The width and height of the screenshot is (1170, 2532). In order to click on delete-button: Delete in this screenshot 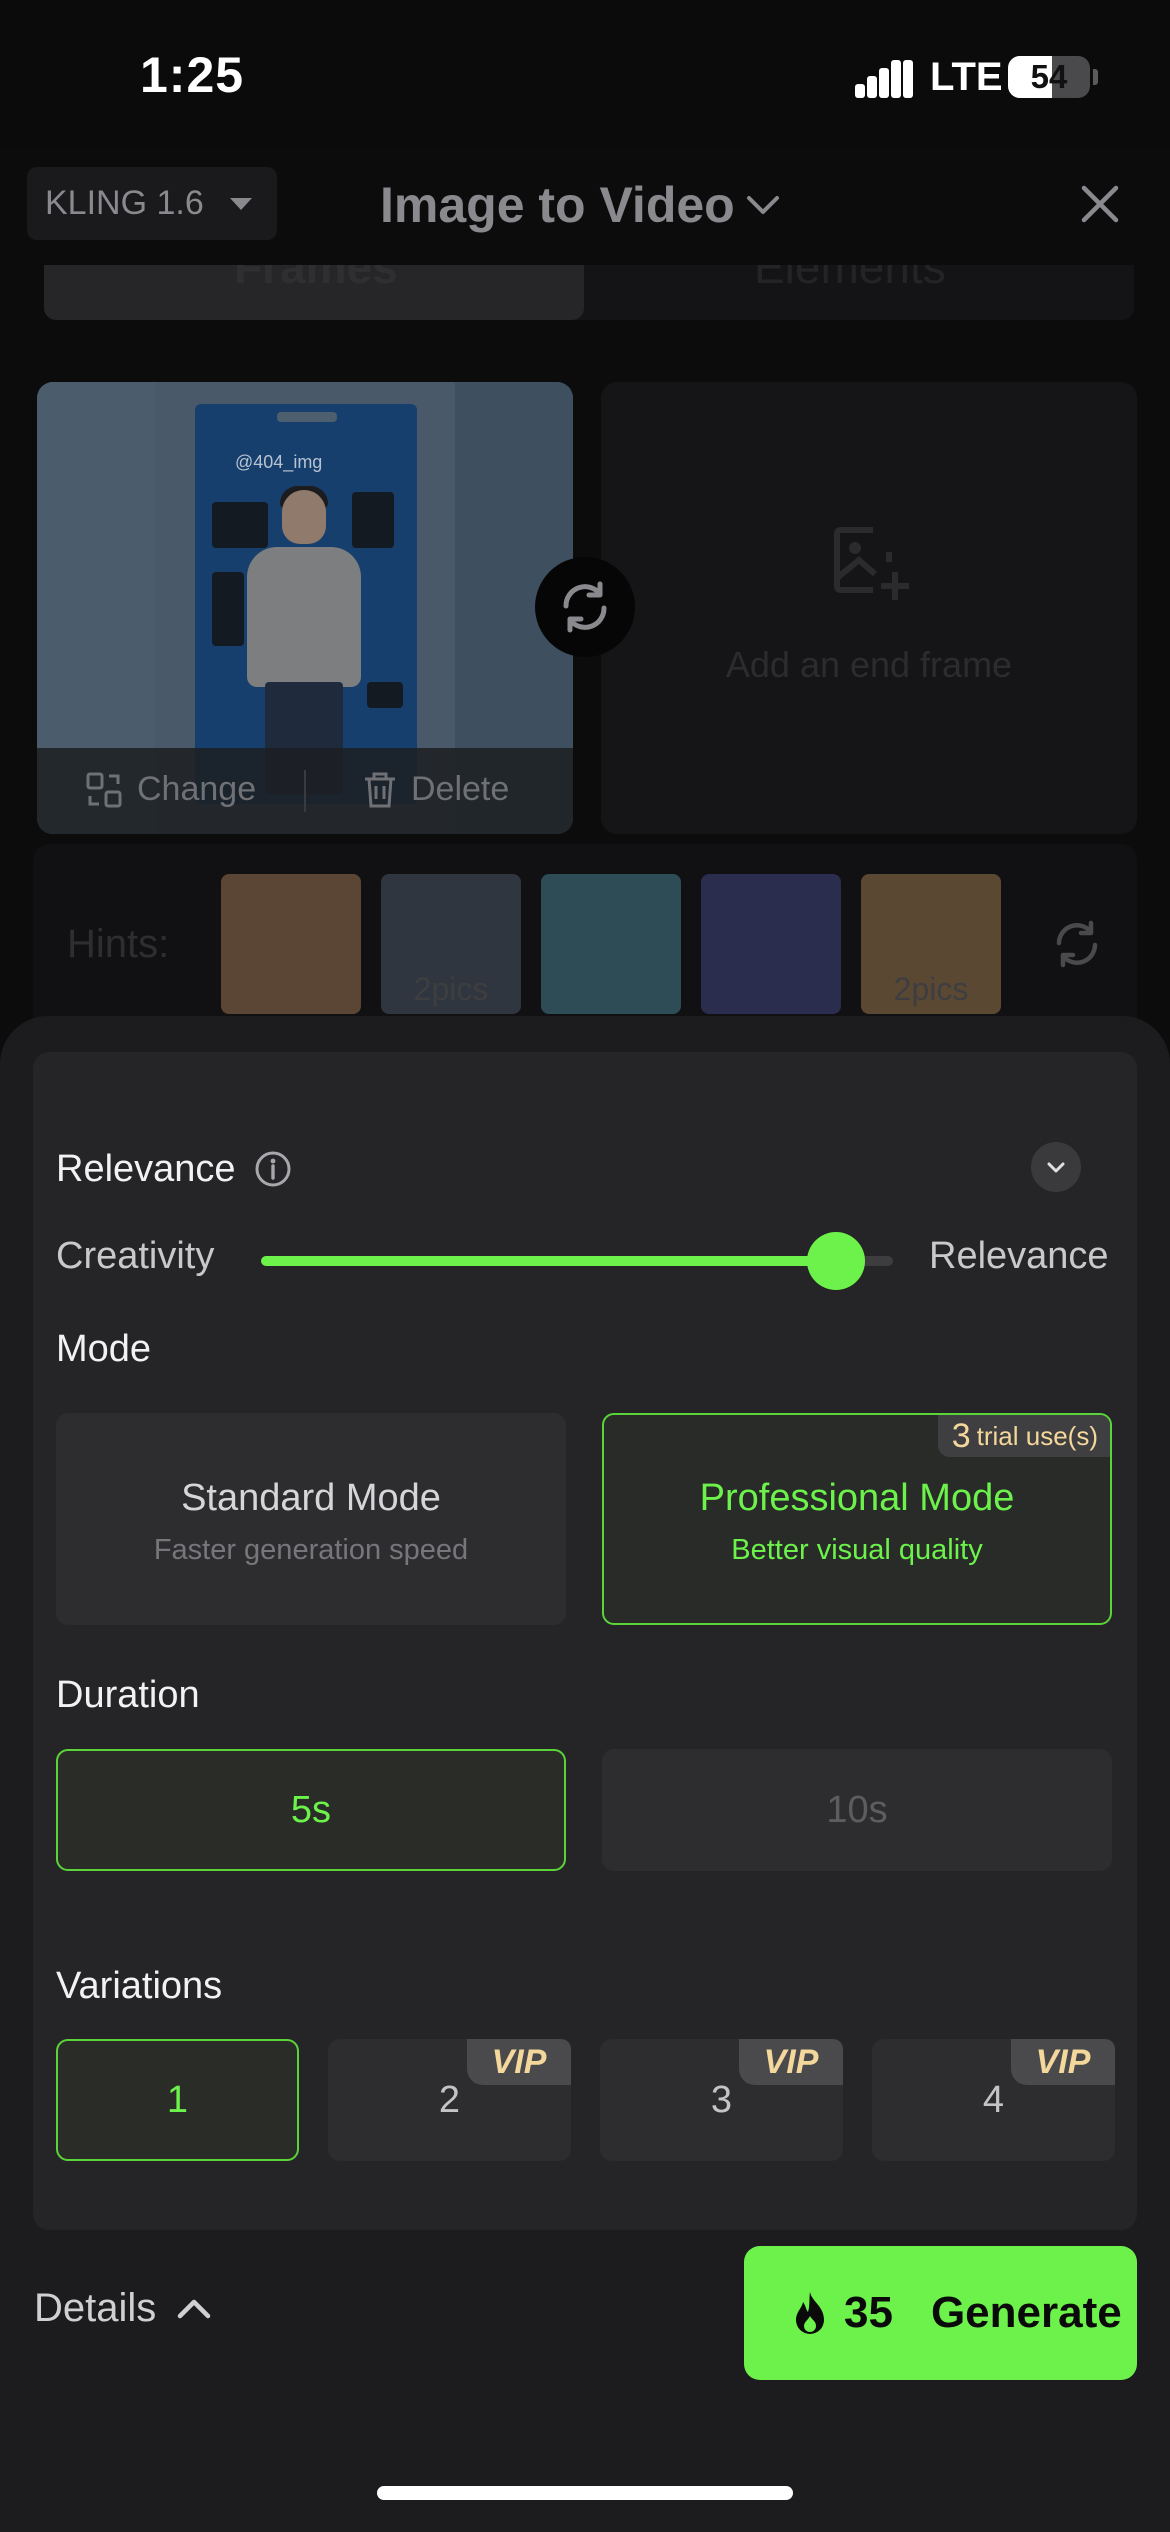, I will do `click(436, 789)`.